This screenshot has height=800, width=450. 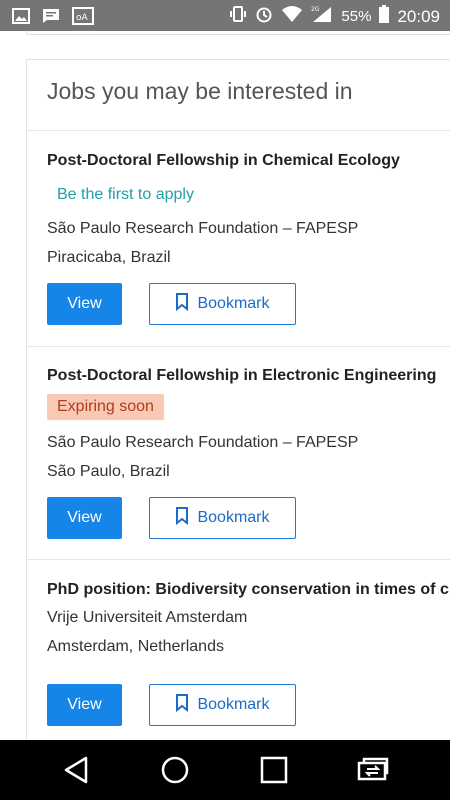 What do you see at coordinates (225, 15) in the screenshot?
I see `status-bar: oA 2G 55% 20:09` at bounding box center [225, 15].